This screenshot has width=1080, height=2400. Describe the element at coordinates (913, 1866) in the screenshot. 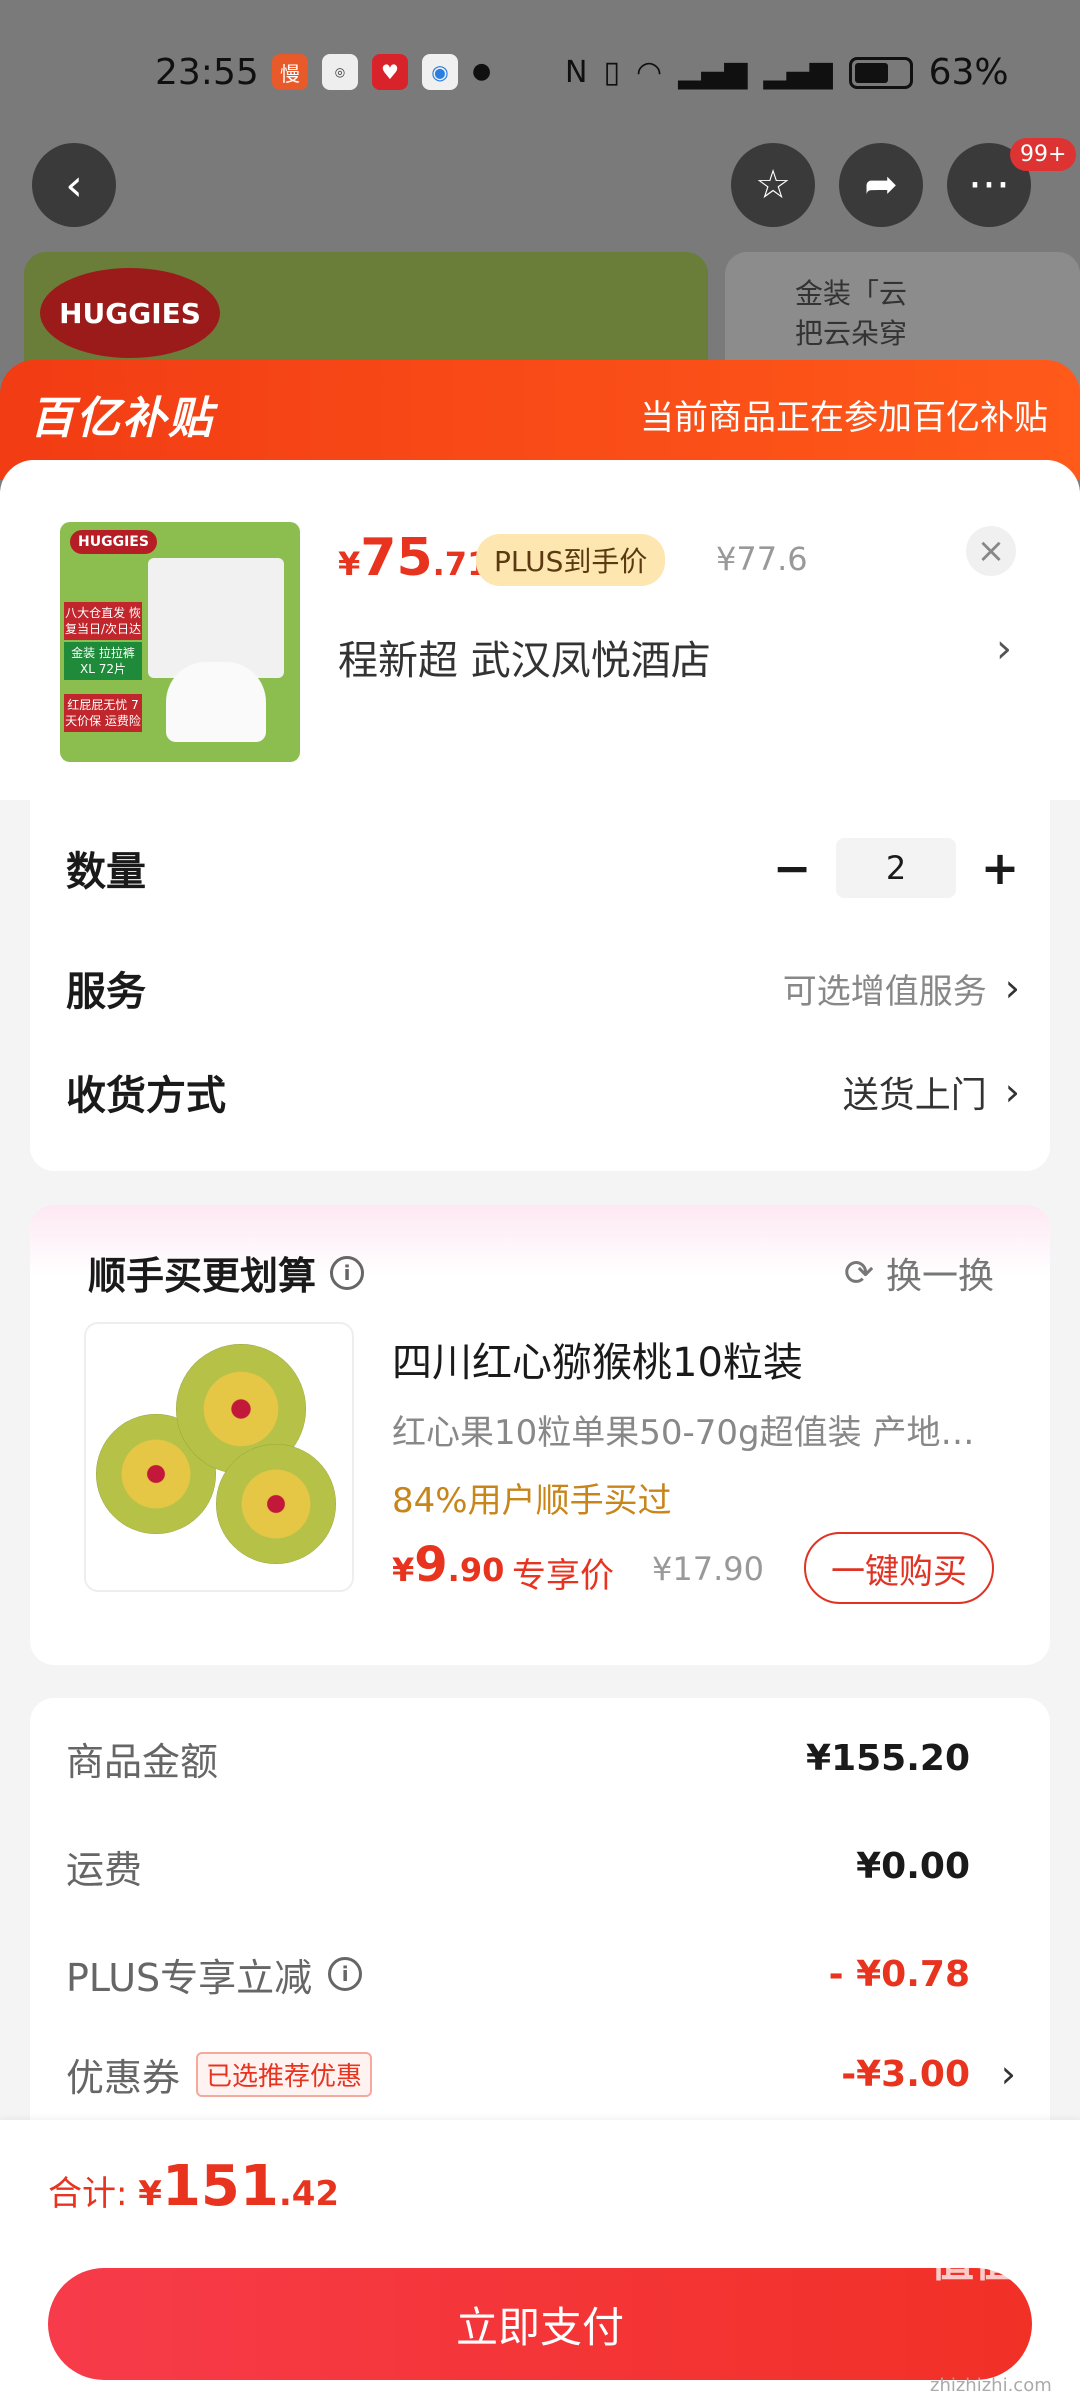

I see `shipping-value: ¥0.00` at that location.